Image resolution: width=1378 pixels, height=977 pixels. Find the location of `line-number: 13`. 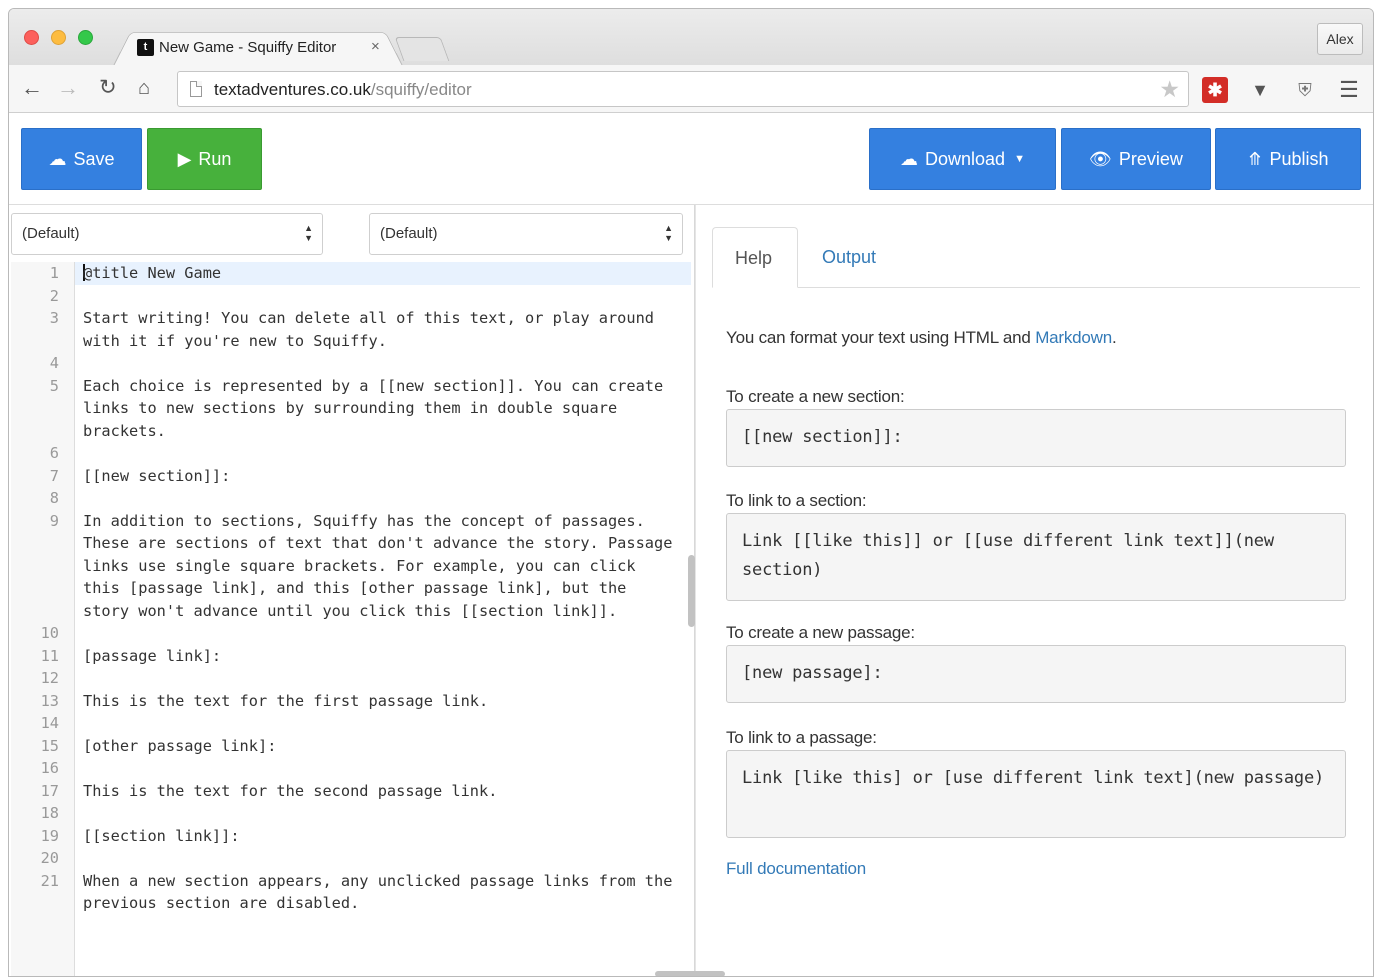

line-number: 13 is located at coordinates (49, 700).